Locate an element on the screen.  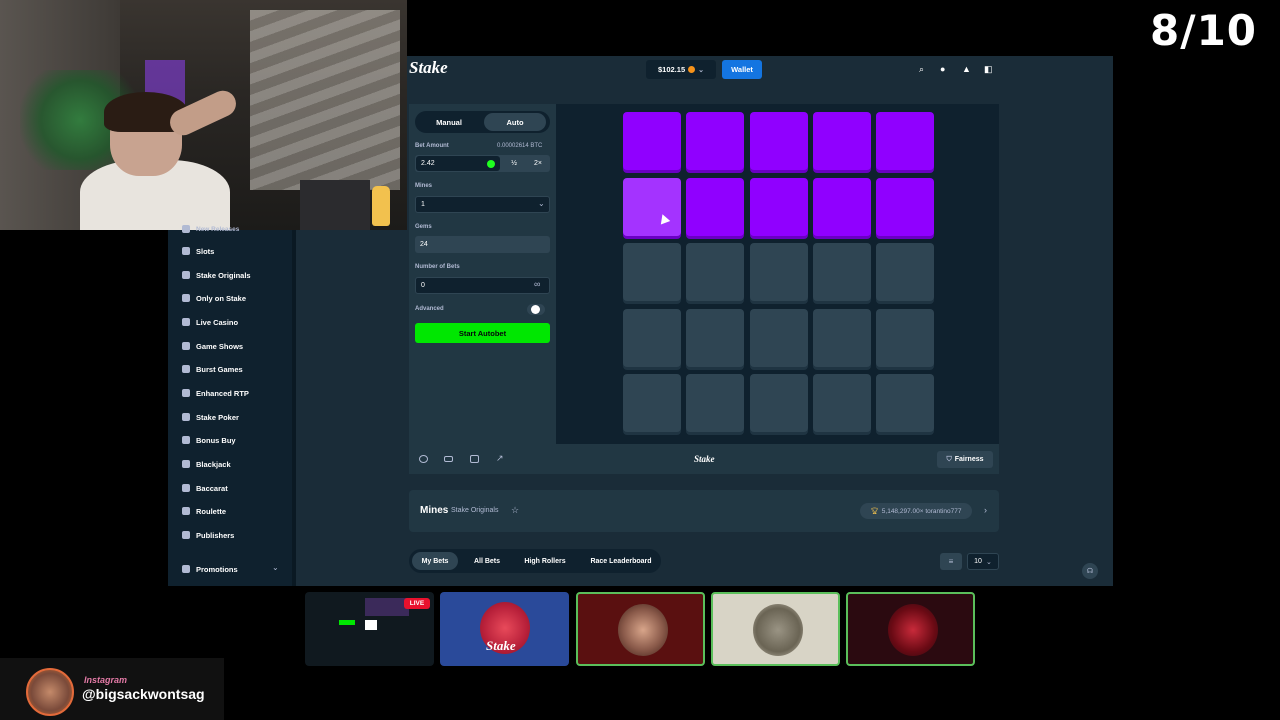
bet-amount-btc: 0.00002614 BTC is located at coordinates (520, 146).